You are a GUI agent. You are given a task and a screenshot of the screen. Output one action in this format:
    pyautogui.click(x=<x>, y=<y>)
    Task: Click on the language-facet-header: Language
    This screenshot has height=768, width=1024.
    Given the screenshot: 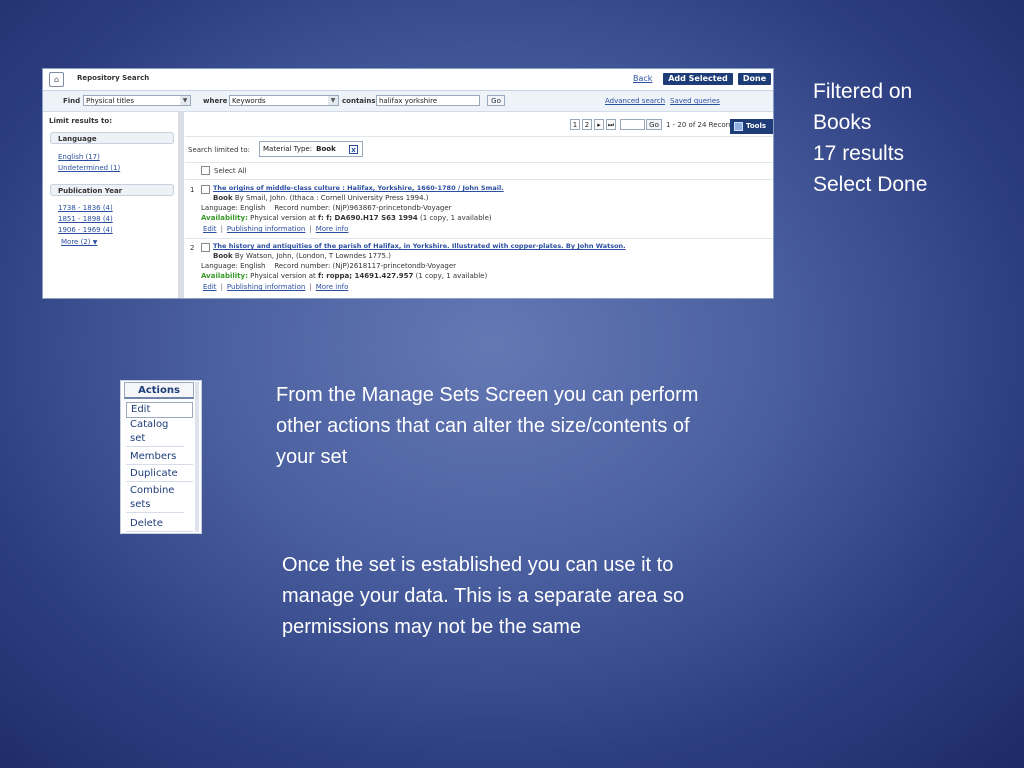 What is the action you would take?
    pyautogui.click(x=112, y=138)
    